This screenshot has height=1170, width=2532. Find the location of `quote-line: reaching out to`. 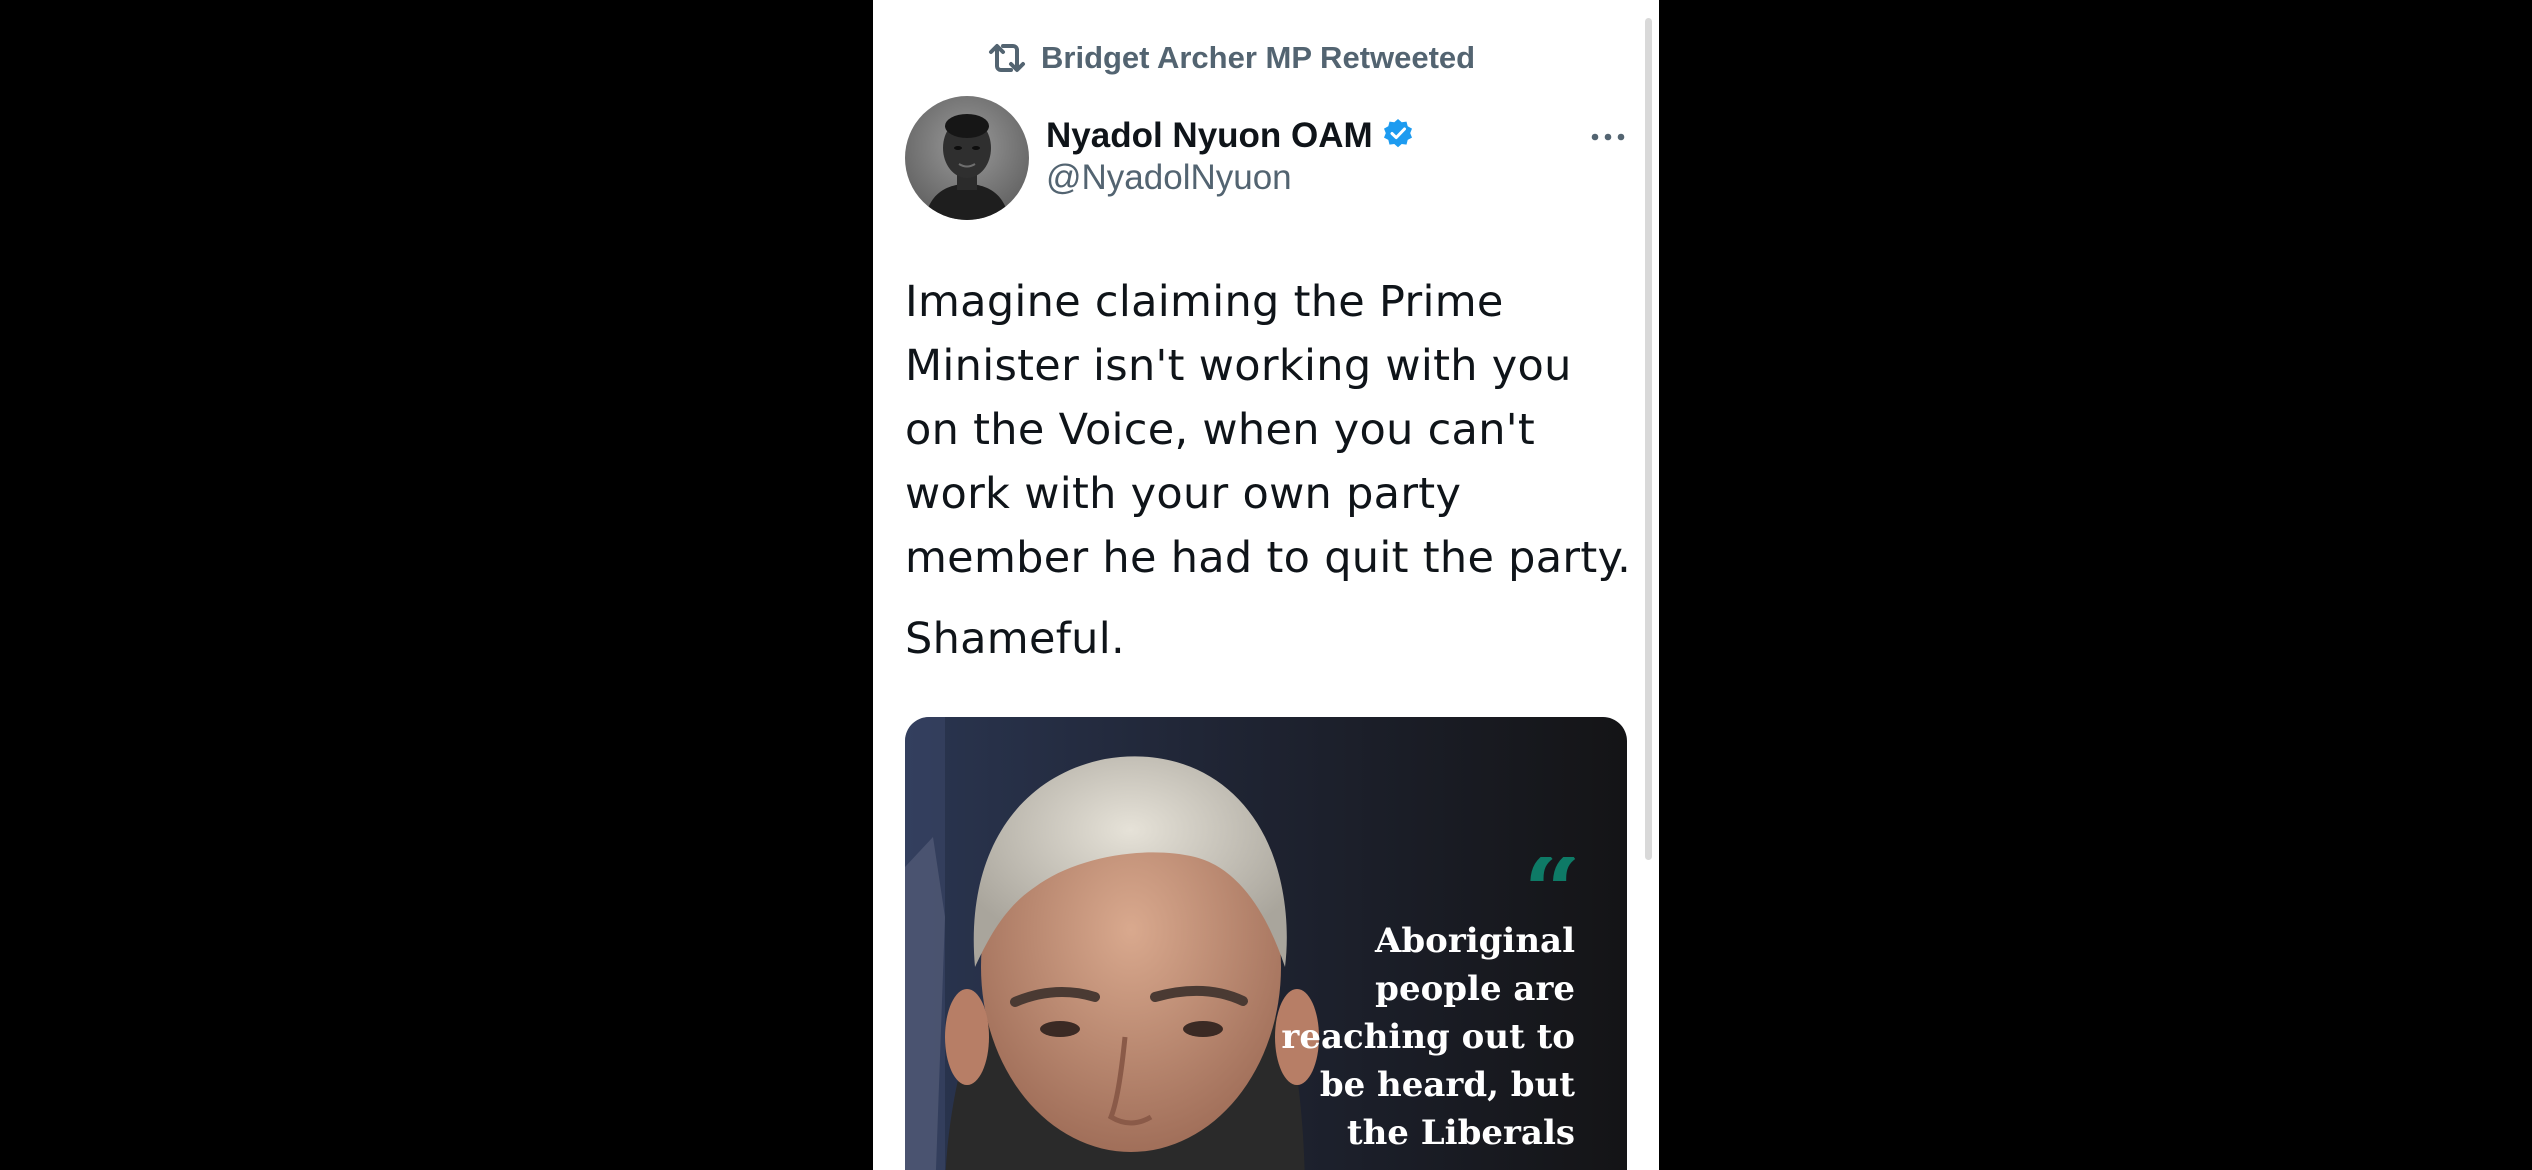

quote-line: reaching out to is located at coordinates (1428, 1037).